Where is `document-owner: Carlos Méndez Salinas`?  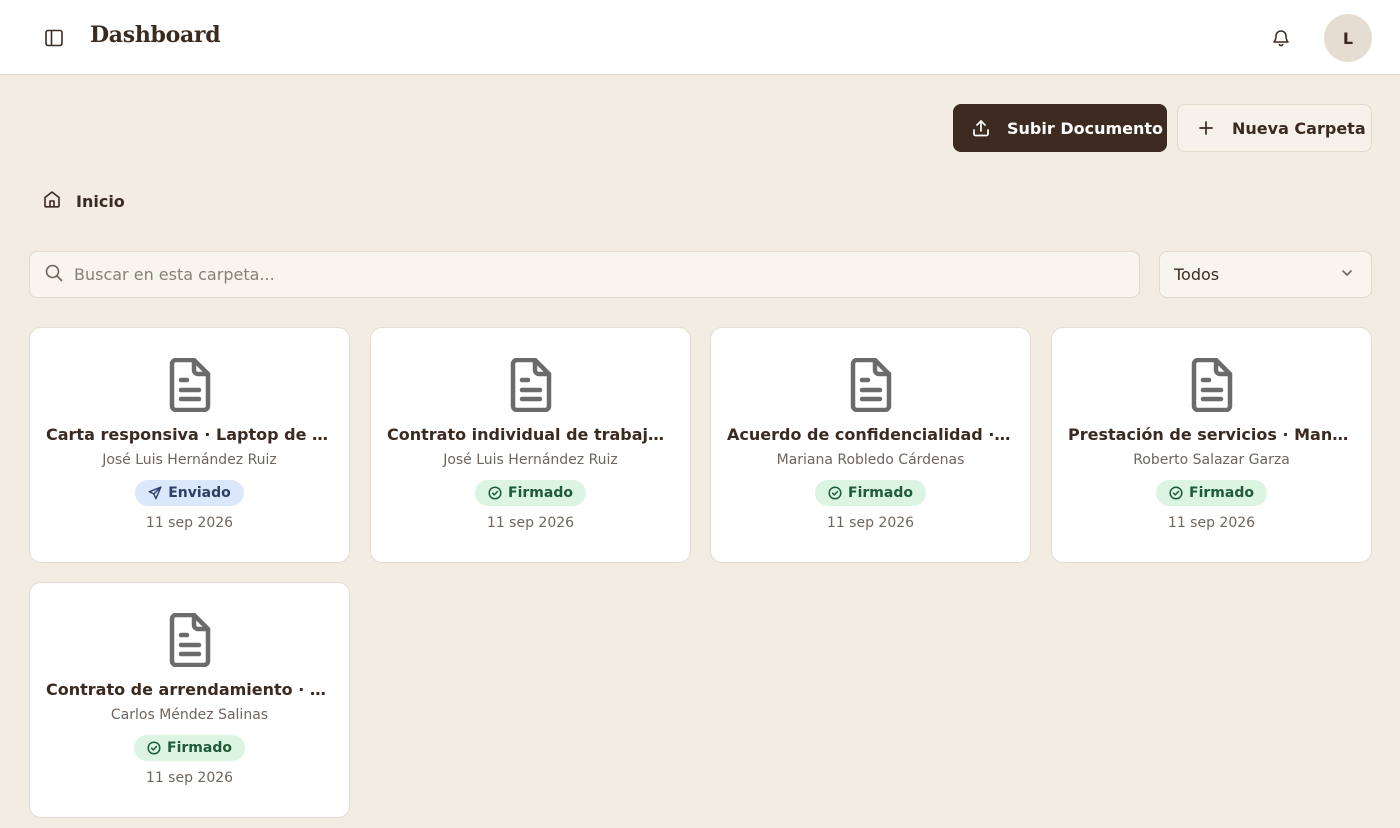 document-owner: Carlos Méndez Salinas is located at coordinates (189, 715).